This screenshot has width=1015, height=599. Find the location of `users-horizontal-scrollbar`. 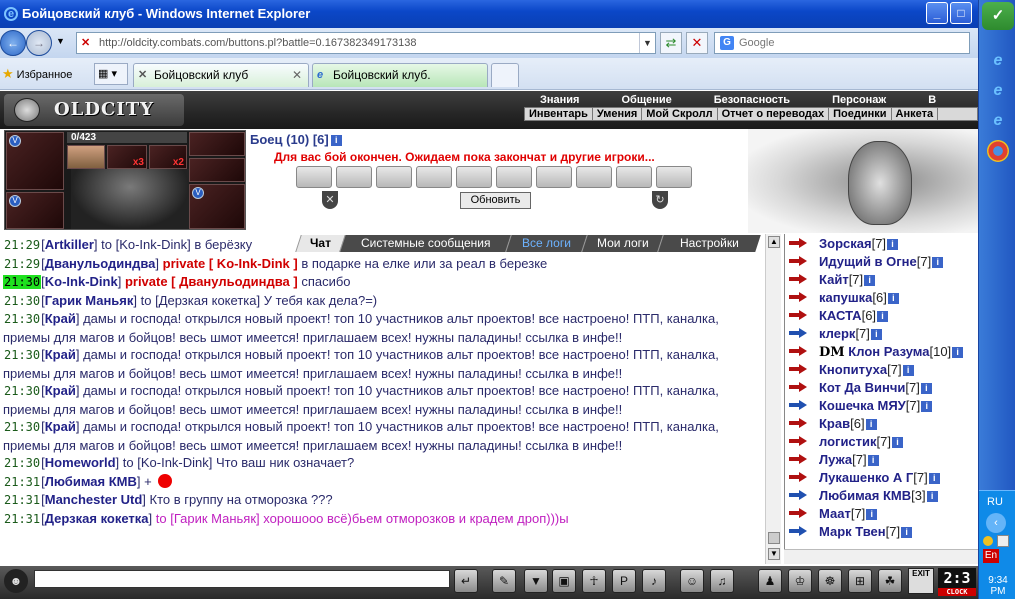

users-horizontal-scrollbar is located at coordinates (881, 556).